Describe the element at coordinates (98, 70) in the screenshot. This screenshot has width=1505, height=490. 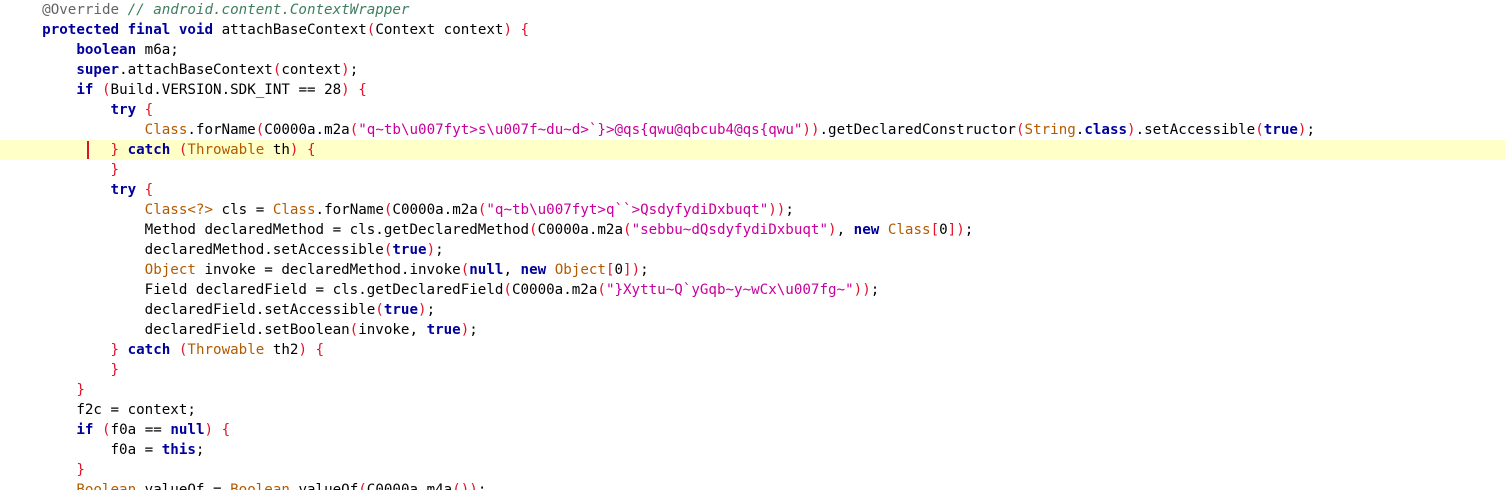
I see `code-token: super` at that location.